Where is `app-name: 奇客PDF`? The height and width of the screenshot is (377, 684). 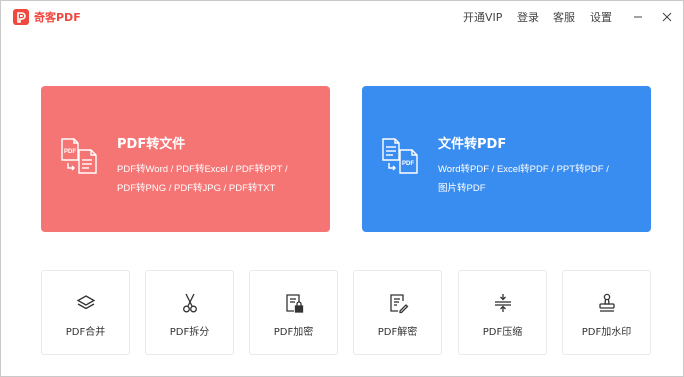 app-name: 奇客PDF is located at coordinates (57, 17).